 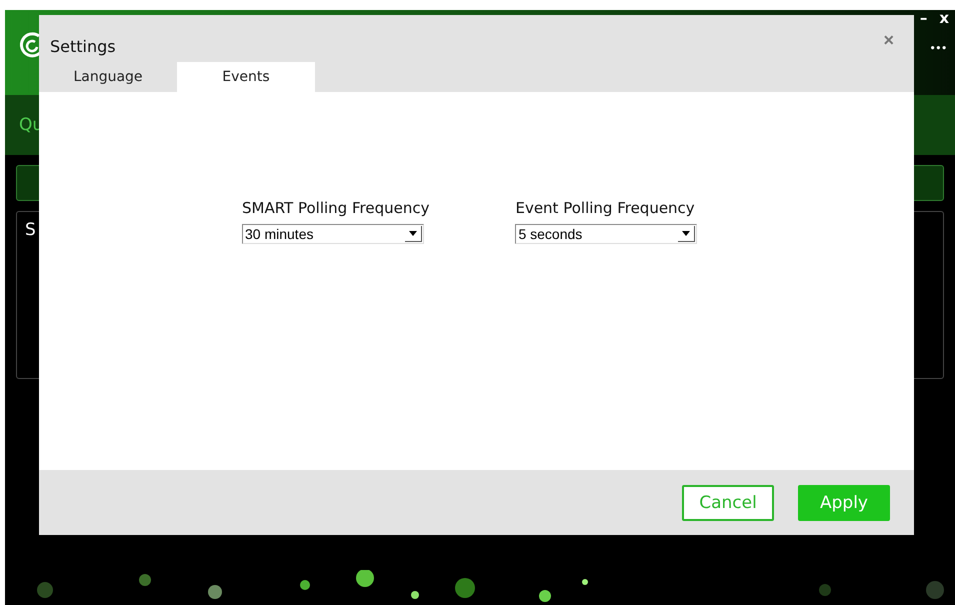 What do you see at coordinates (605, 208) in the screenshot?
I see `field-label: Event Polling Frequency` at bounding box center [605, 208].